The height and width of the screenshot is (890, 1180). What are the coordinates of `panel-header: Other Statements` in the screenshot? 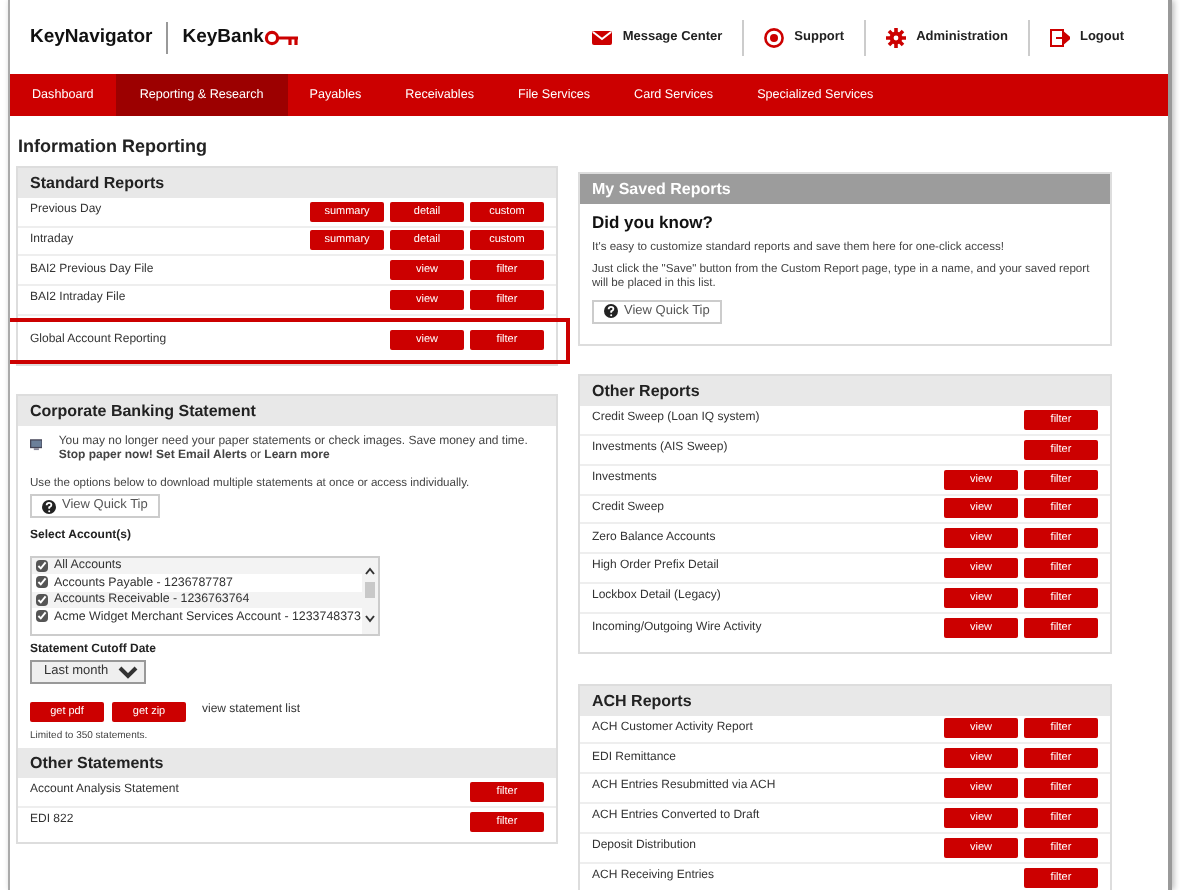 It's located at (287, 762).